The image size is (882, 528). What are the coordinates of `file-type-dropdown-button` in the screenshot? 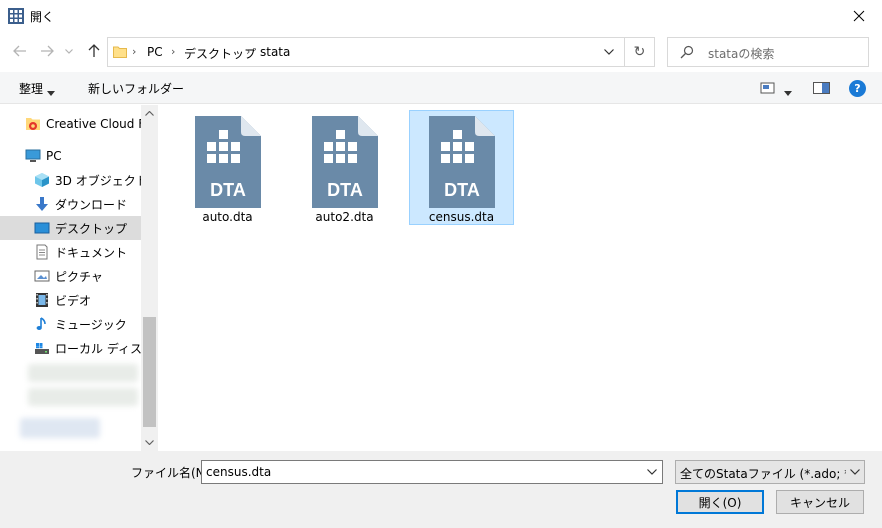 It's located at (855, 472).